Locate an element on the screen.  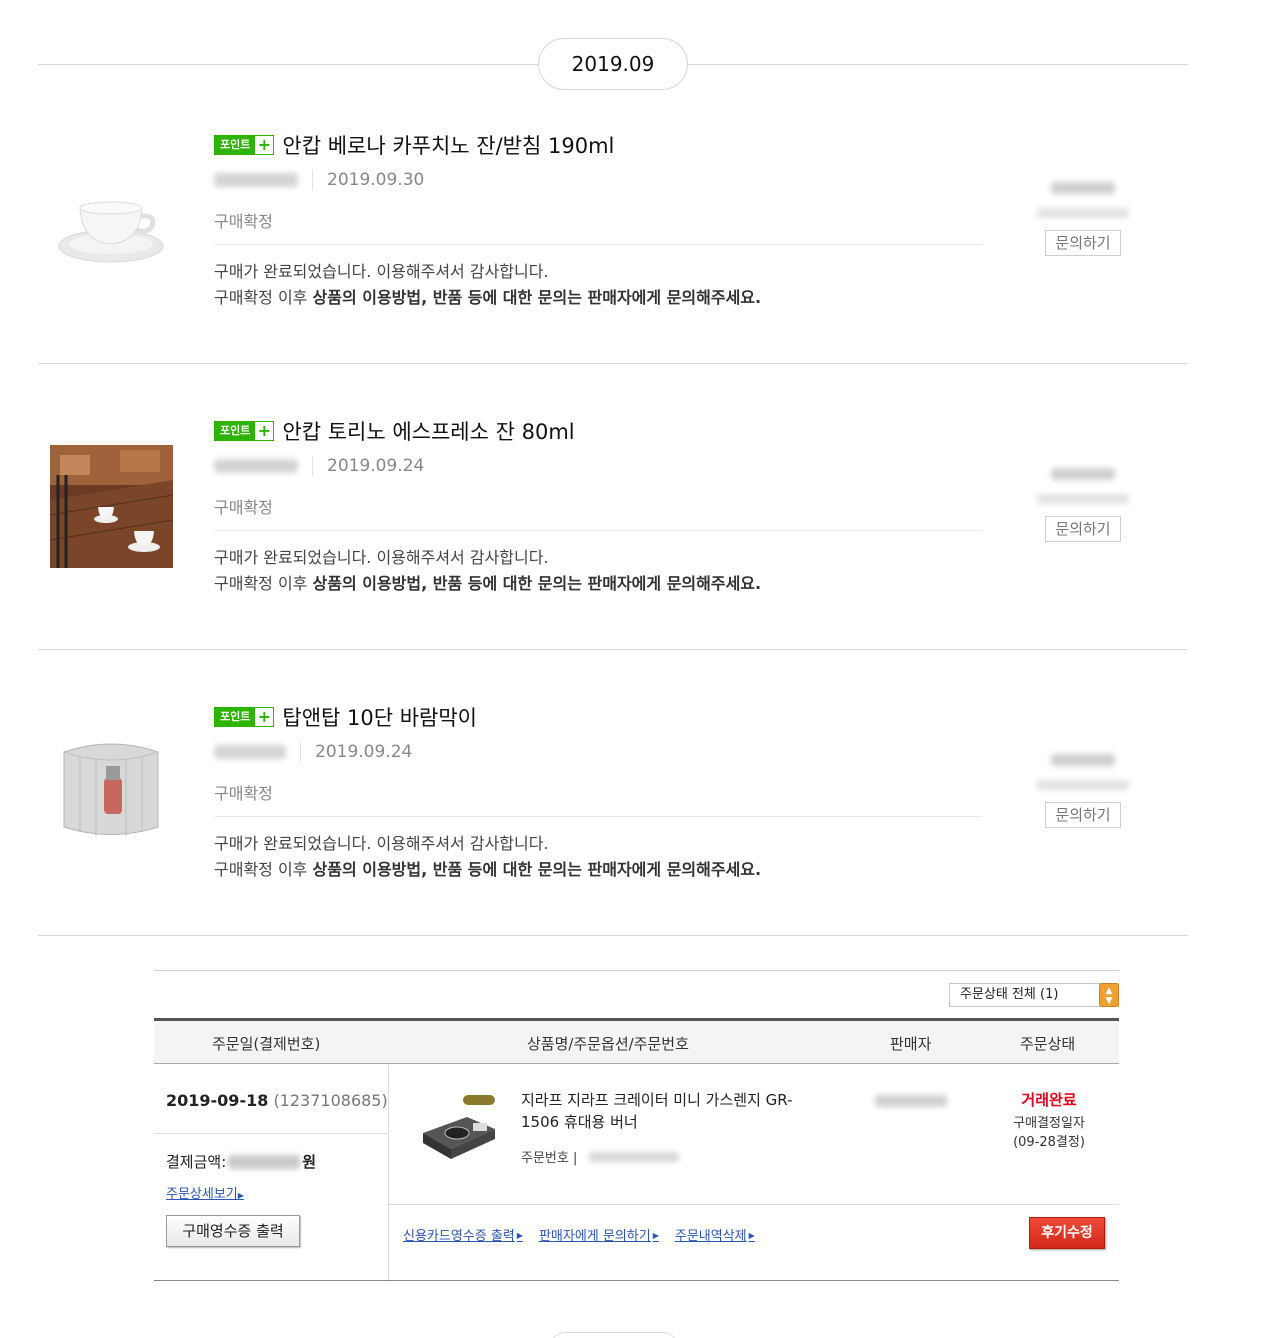
seller-blurred is located at coordinates (911, 1101).